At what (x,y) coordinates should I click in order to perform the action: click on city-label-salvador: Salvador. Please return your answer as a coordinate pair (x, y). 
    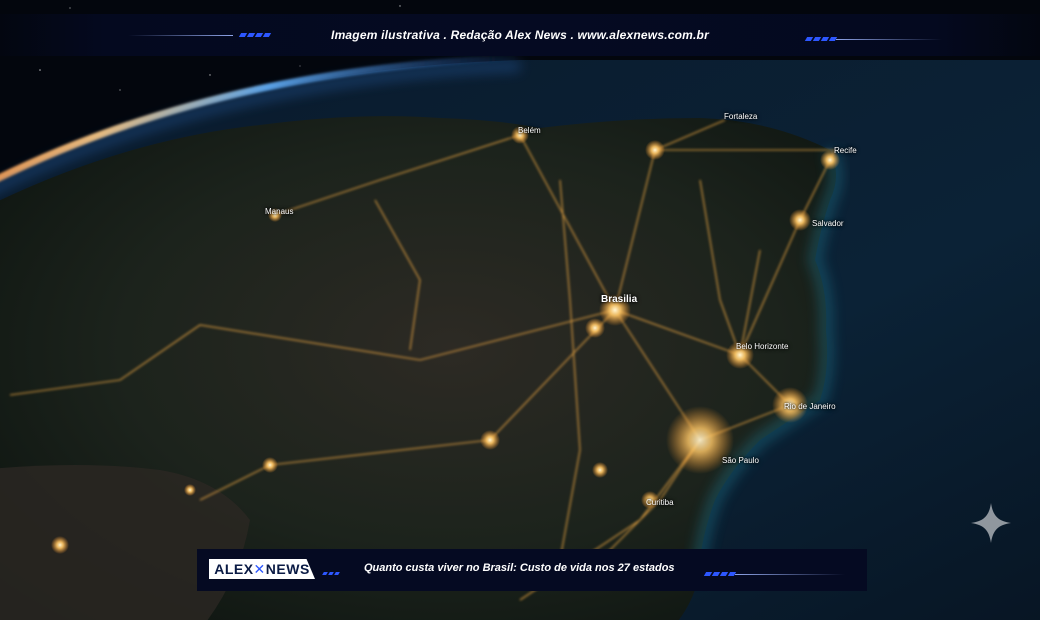
    Looking at the image, I should click on (828, 223).